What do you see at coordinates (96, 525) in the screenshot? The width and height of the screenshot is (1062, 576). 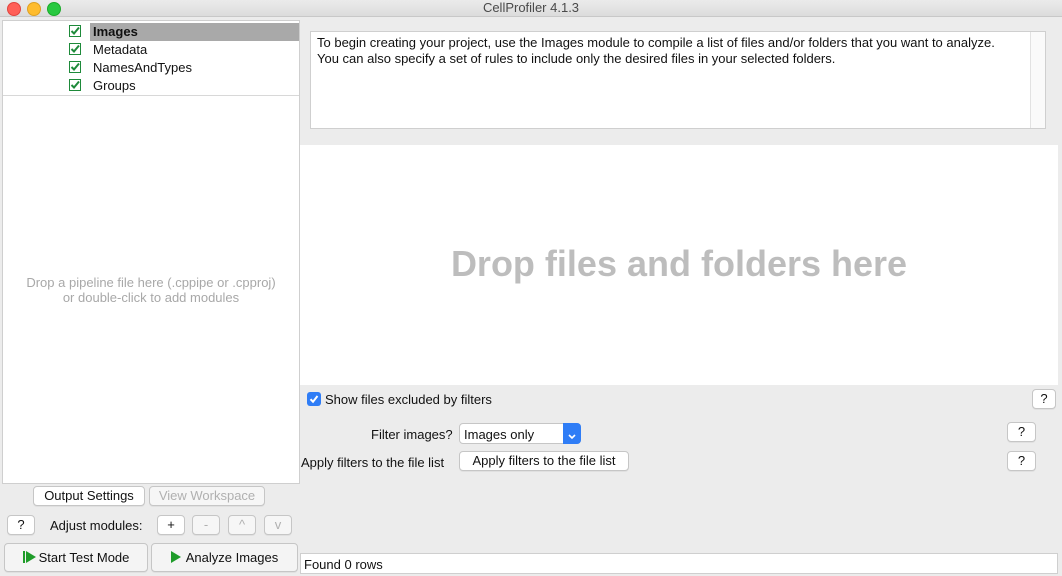 I see `adjust-modules-label: Adjust modules:` at bounding box center [96, 525].